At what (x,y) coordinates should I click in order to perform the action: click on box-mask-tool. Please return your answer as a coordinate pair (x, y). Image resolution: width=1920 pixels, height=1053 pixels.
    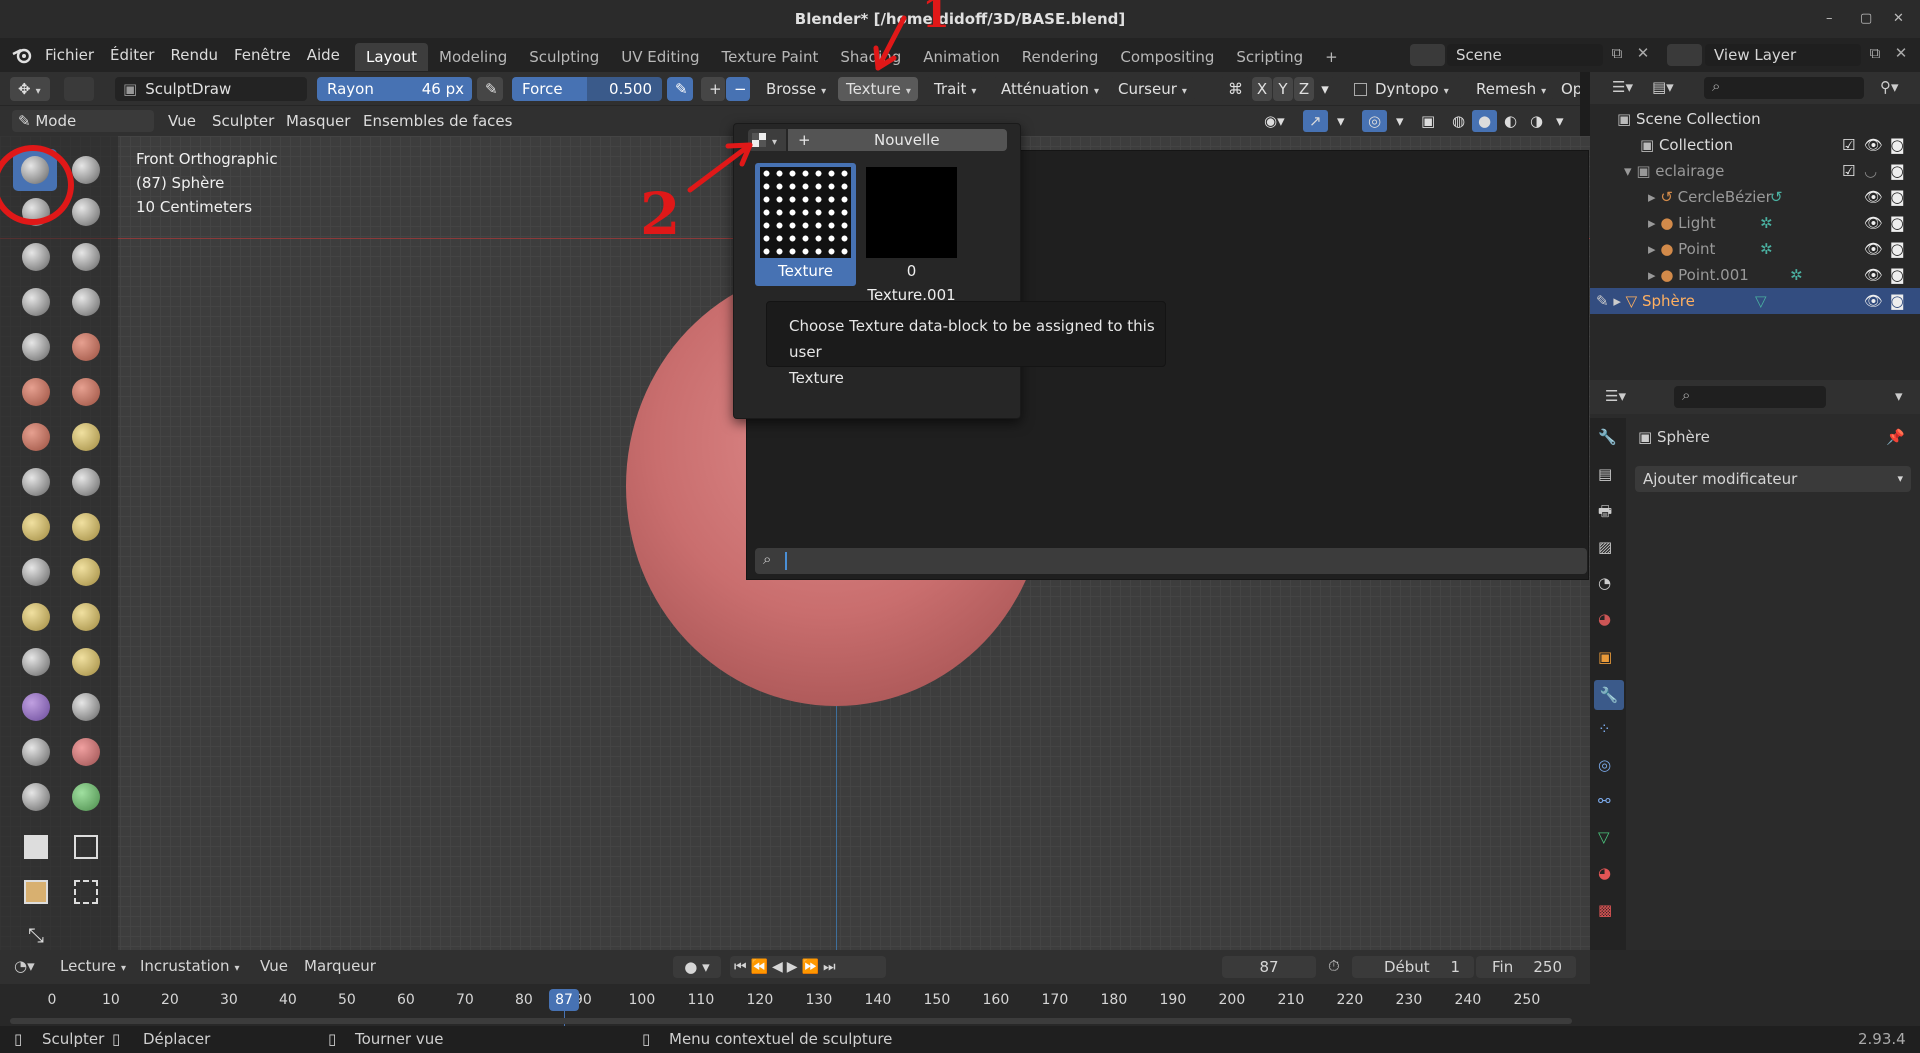
    Looking at the image, I should click on (36, 847).